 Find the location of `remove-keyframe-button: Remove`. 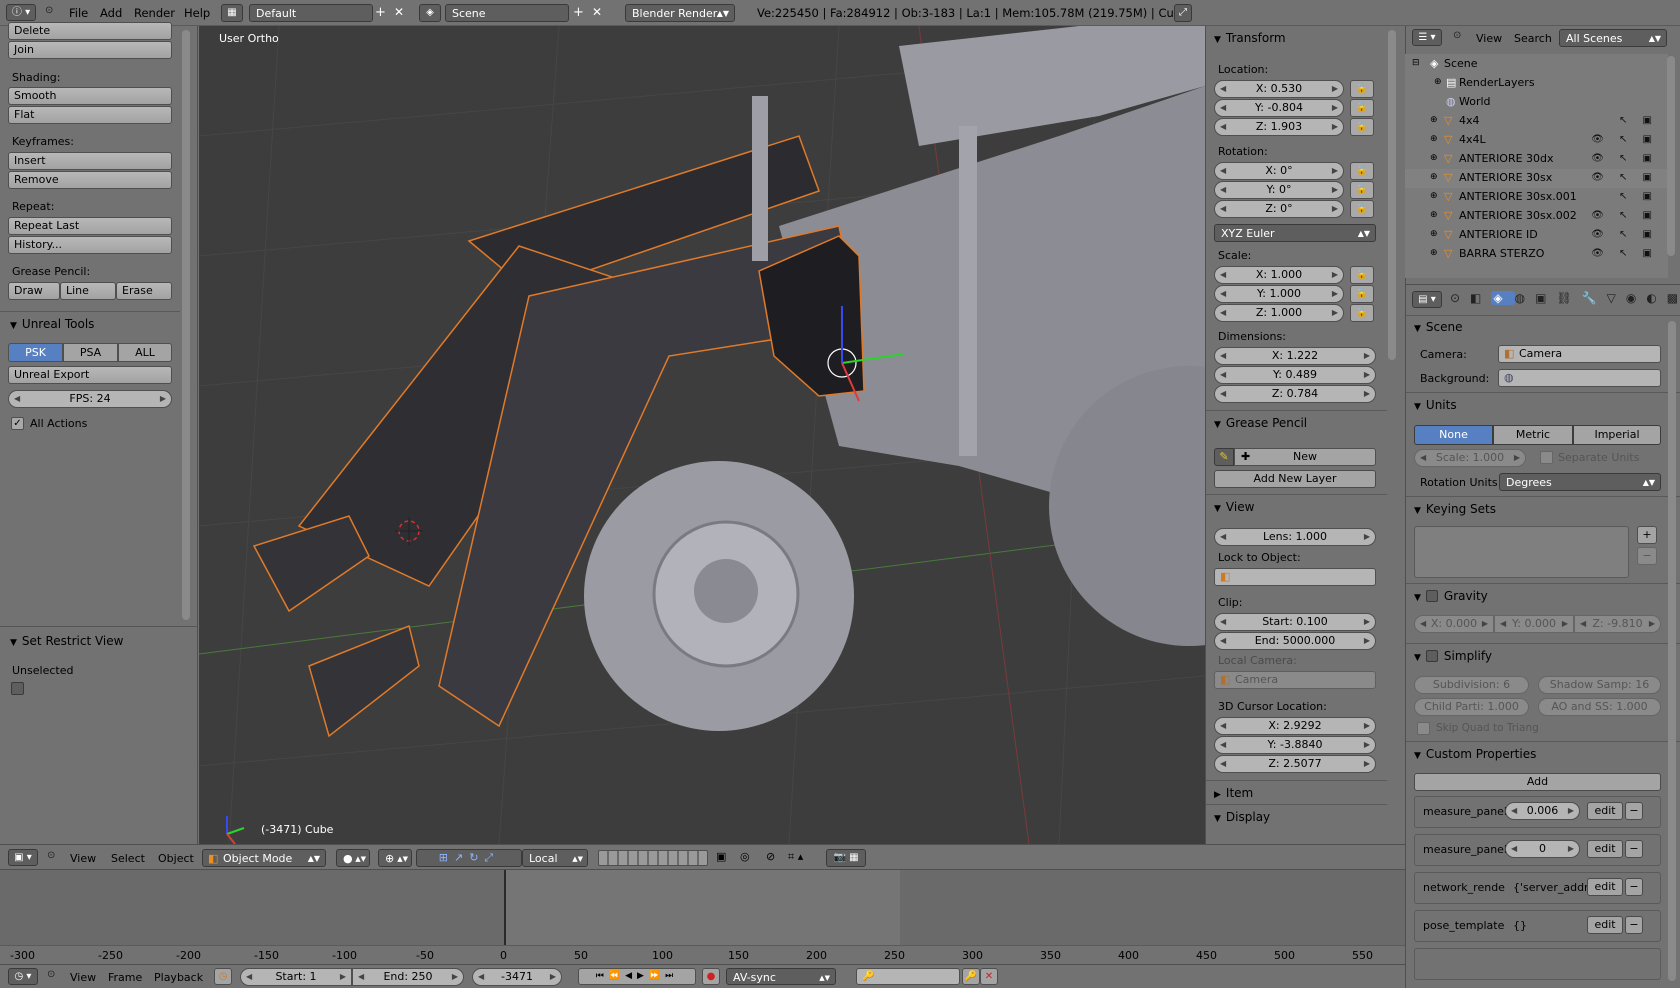

remove-keyframe-button: Remove is located at coordinates (90, 180).